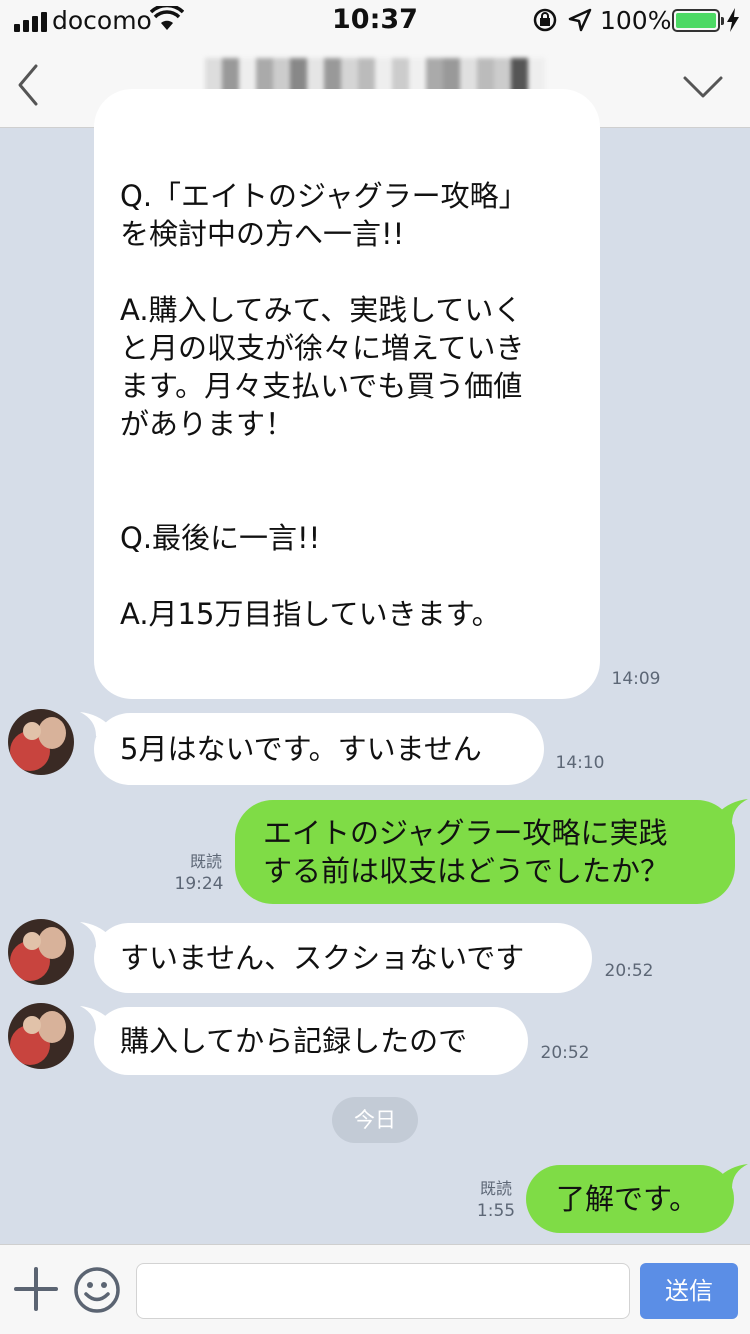 The height and width of the screenshot is (1334, 750). What do you see at coordinates (301, 749) in the screenshot?
I see `message-text: 5月はないです。すいません` at bounding box center [301, 749].